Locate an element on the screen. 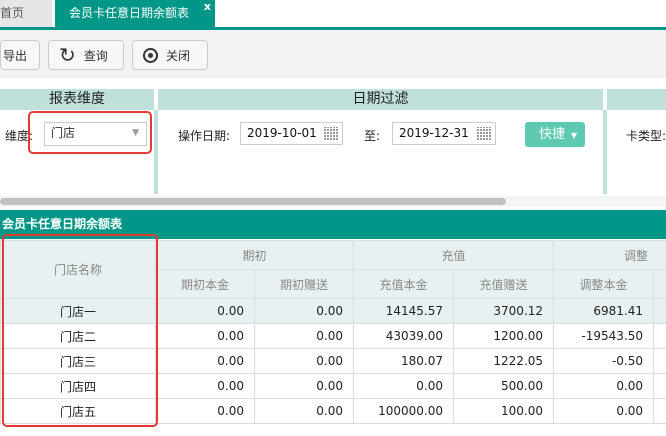 The image size is (666, 436). header-group-recharge: 充值 is located at coordinates (454, 255).